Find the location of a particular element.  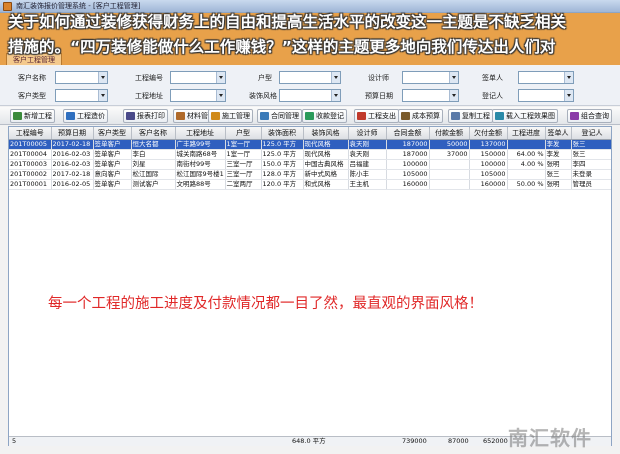

registrar-select is located at coordinates (546, 95).